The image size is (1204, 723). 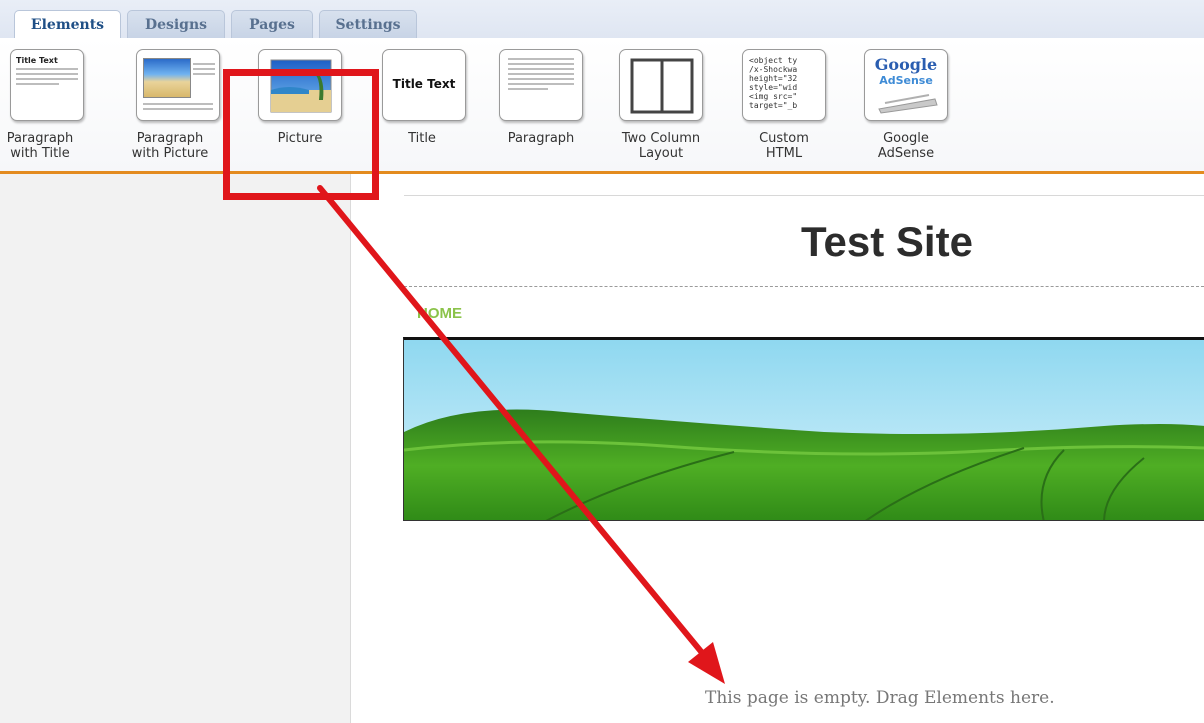 I want to click on element-google-adsense: Google AdSense Google AdSense, so click(x=906, y=109).